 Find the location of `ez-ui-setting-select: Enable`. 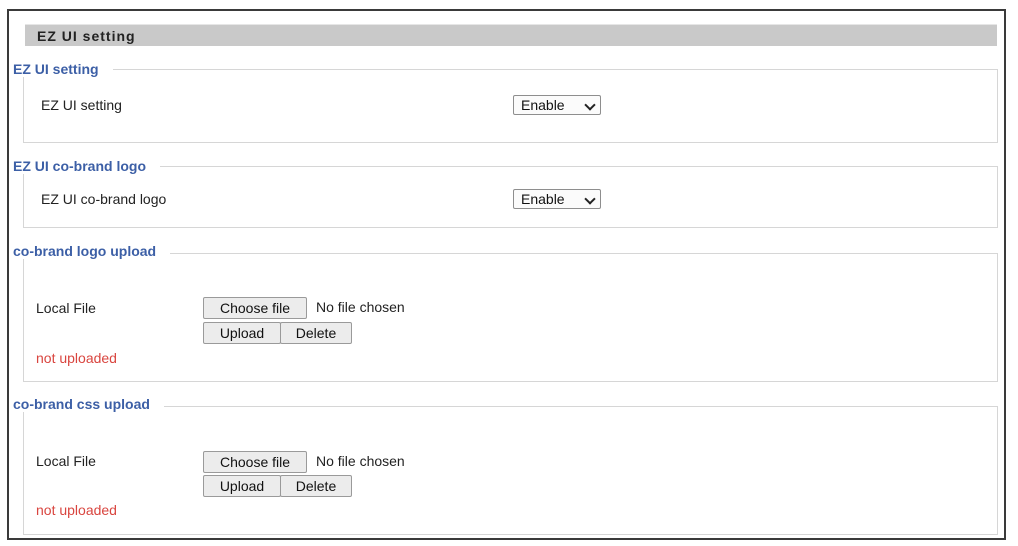

ez-ui-setting-select: Enable is located at coordinates (557, 105).